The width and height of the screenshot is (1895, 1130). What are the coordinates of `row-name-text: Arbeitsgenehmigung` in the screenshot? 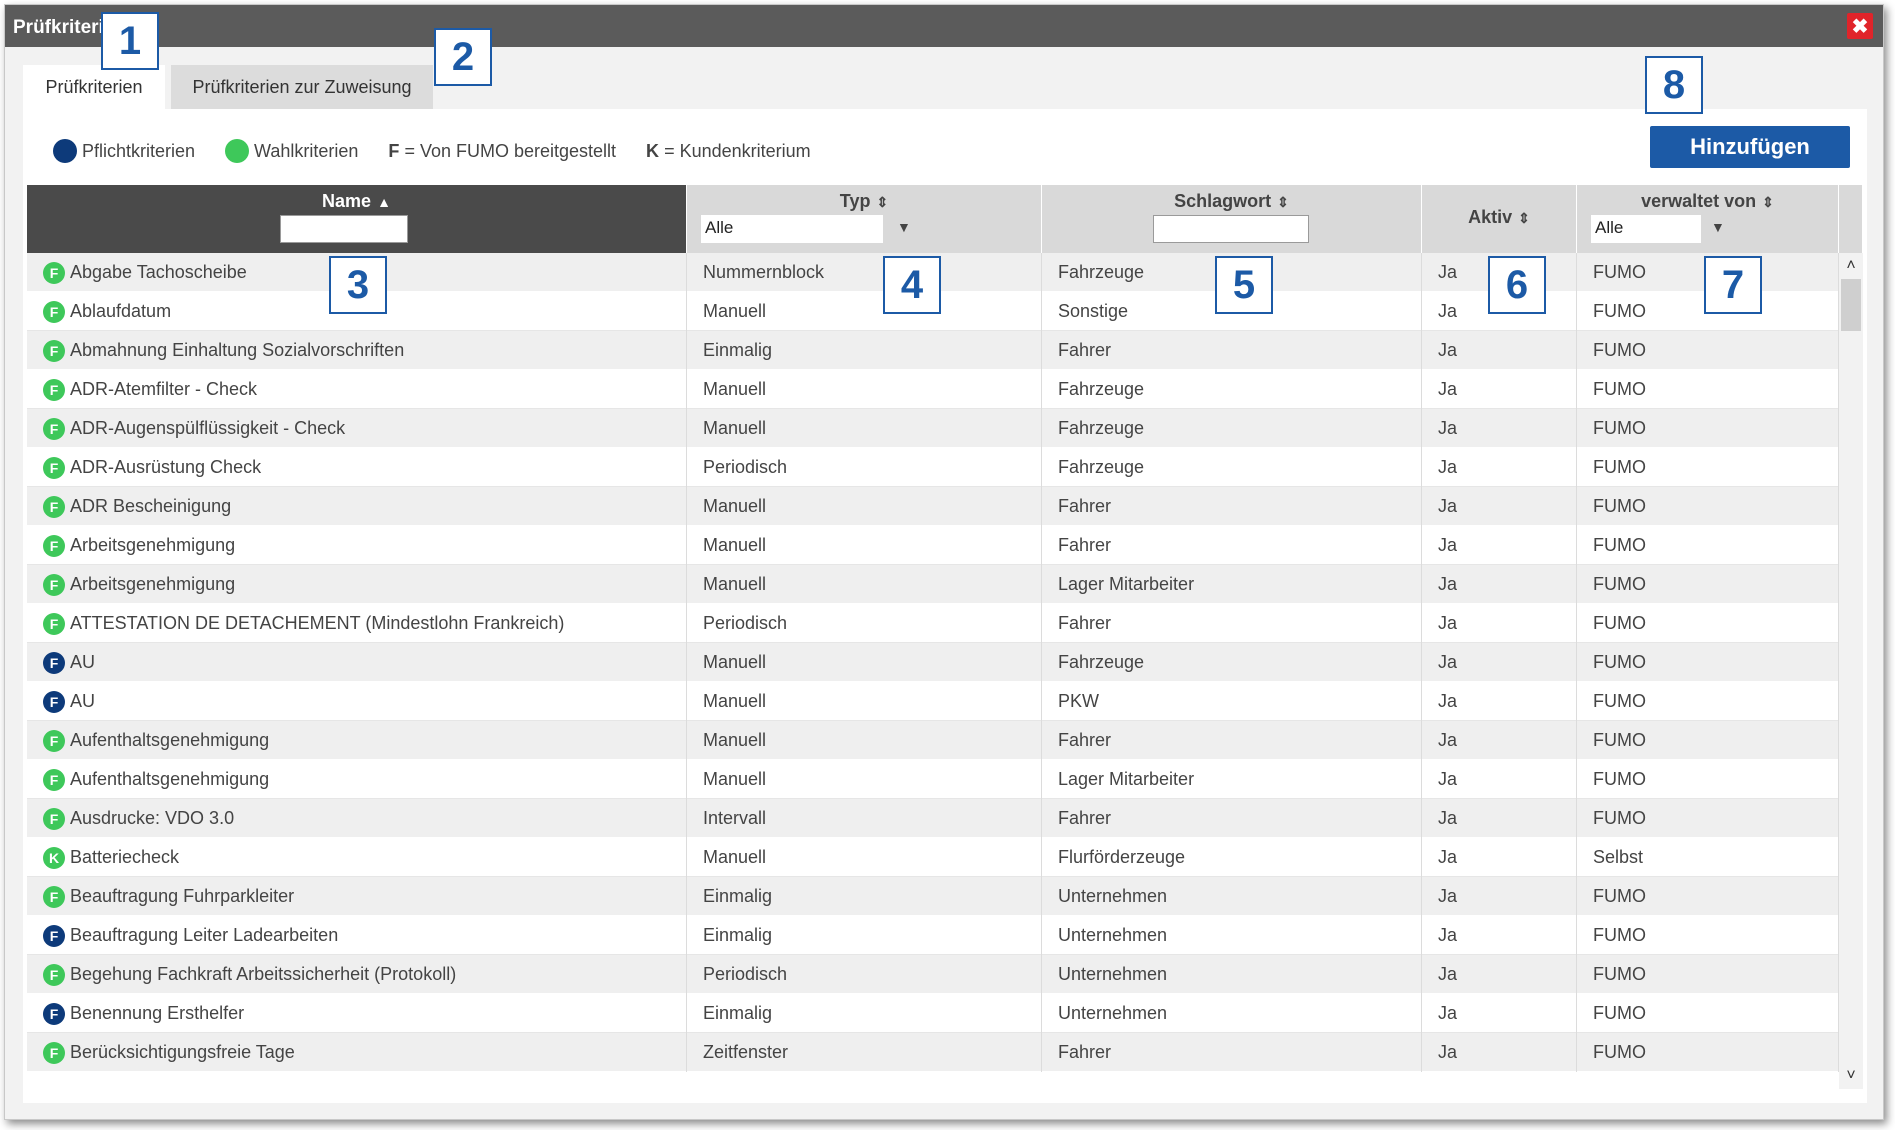 It's located at (153, 584).